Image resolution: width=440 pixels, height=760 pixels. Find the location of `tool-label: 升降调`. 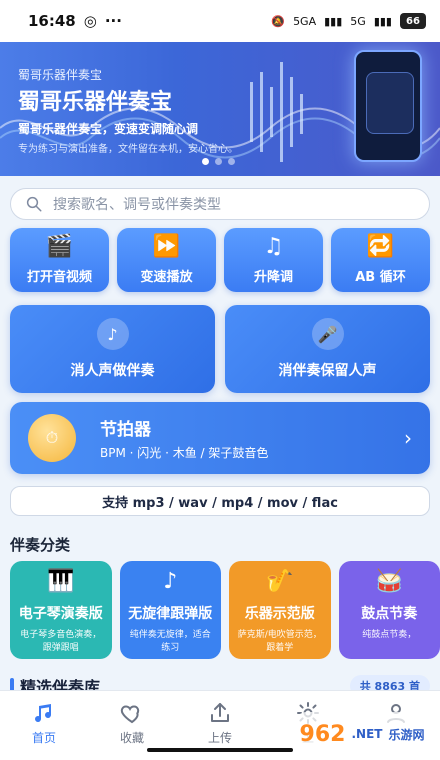

tool-label: 升降调 is located at coordinates (273, 277).